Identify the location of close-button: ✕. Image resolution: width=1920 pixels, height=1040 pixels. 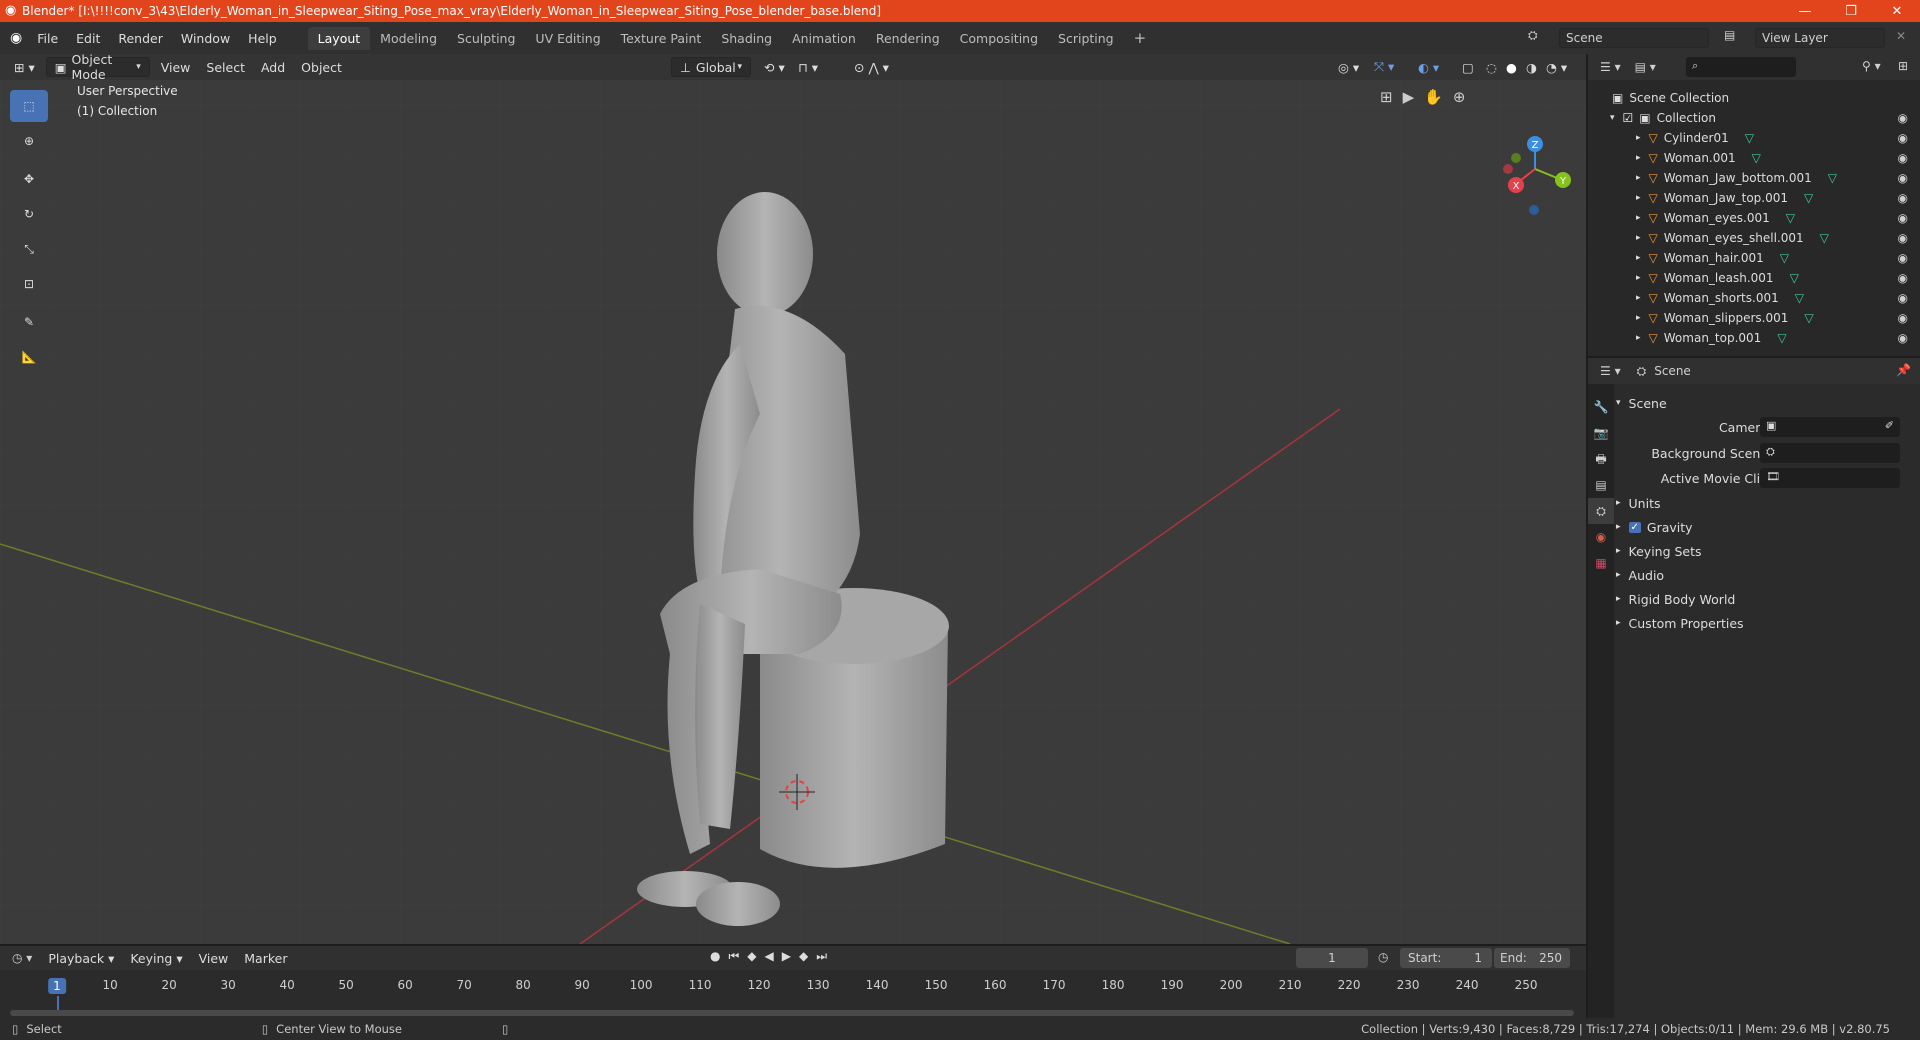
(1897, 11).